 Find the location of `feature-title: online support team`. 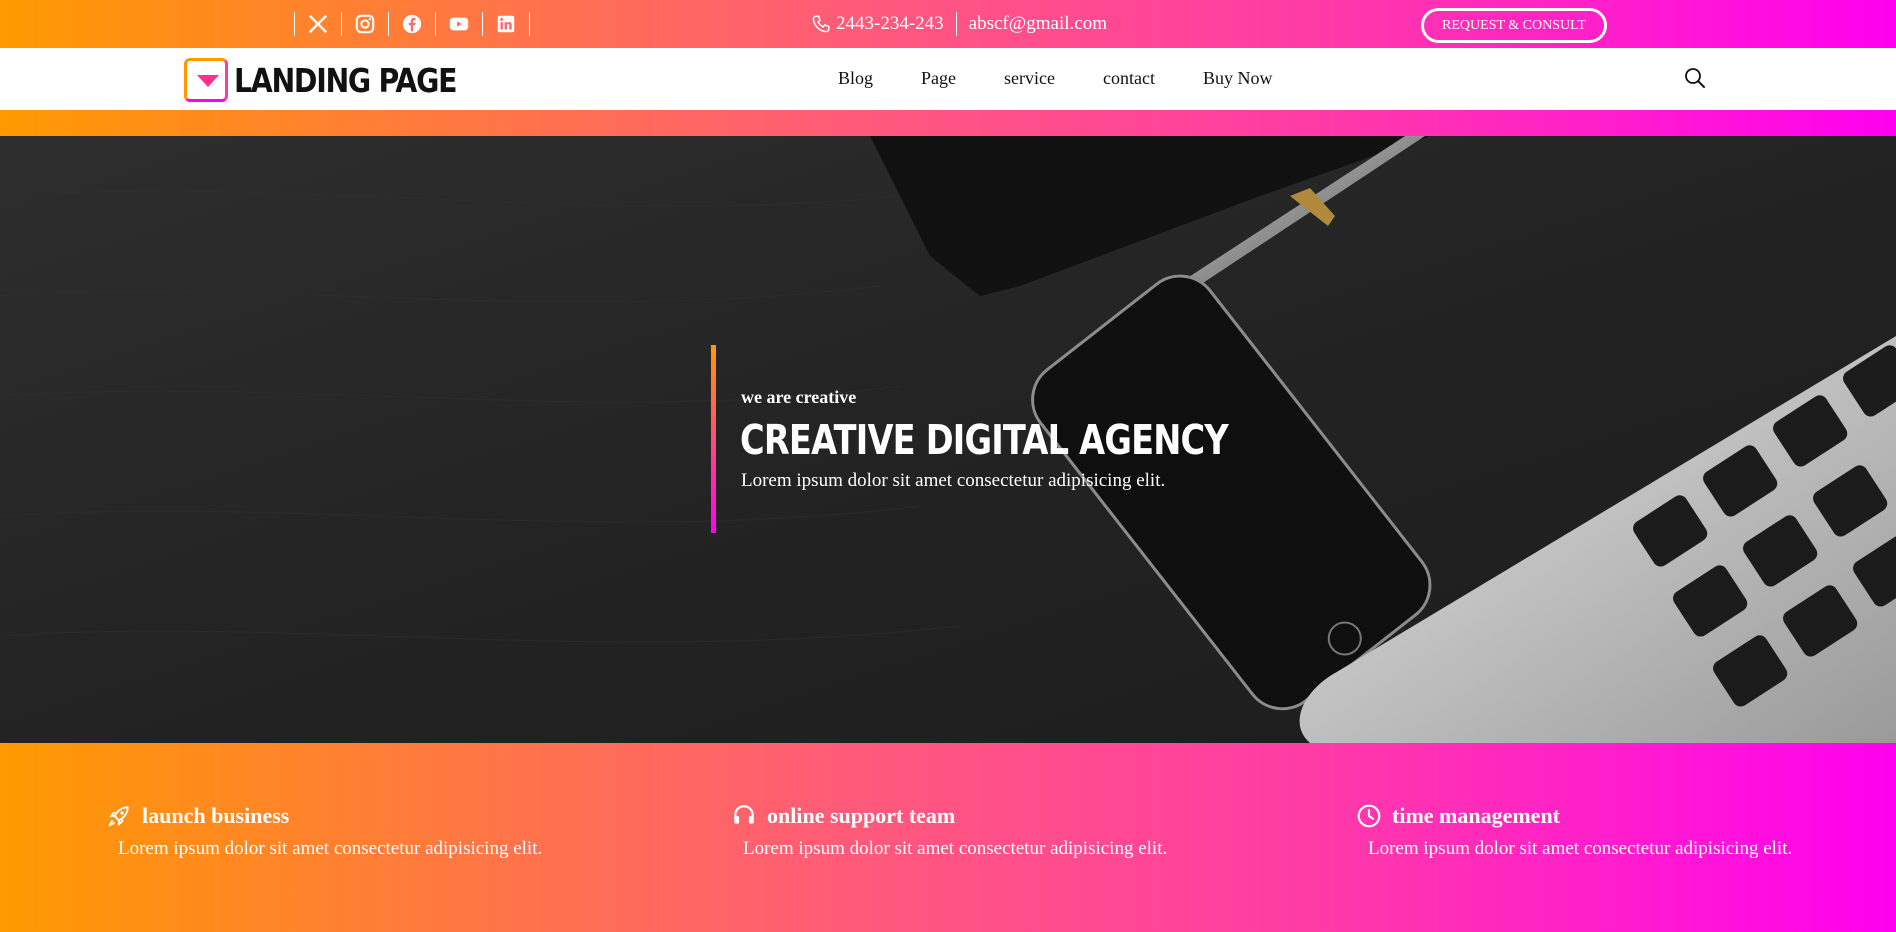

feature-title: online support team is located at coordinates (861, 815).